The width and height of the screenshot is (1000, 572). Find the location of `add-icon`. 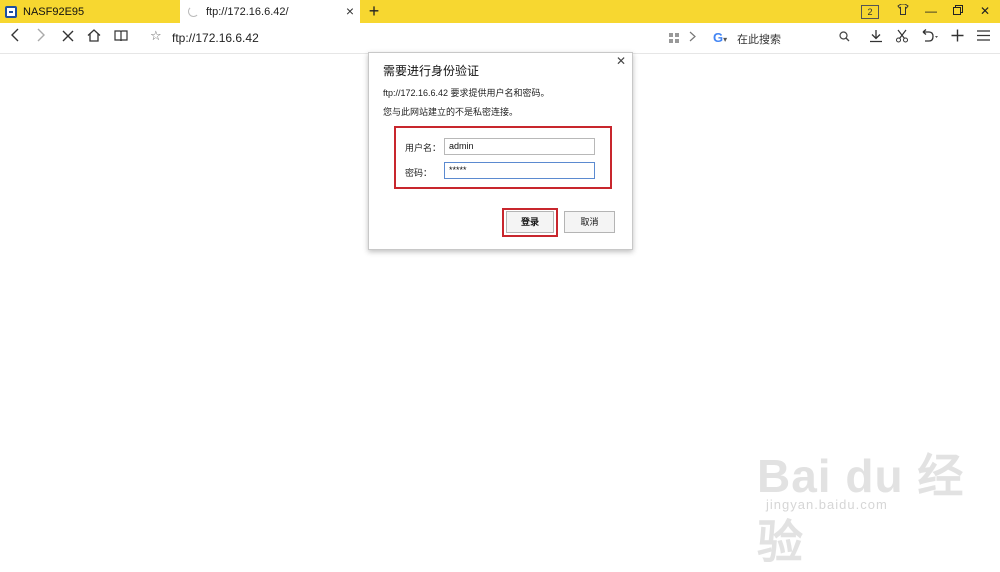

add-icon is located at coordinates (957, 37).